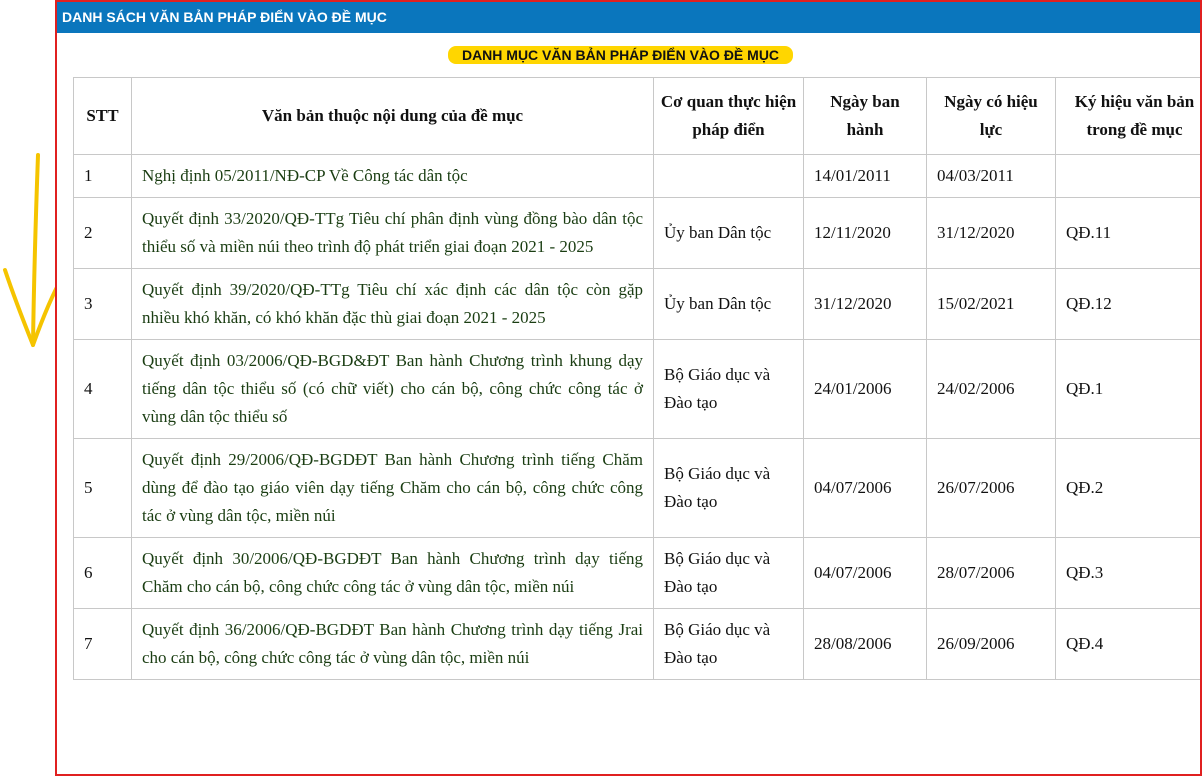  Describe the element at coordinates (991, 116) in the screenshot. I see `column-header-effective: Ngày có hiệu lực` at that location.